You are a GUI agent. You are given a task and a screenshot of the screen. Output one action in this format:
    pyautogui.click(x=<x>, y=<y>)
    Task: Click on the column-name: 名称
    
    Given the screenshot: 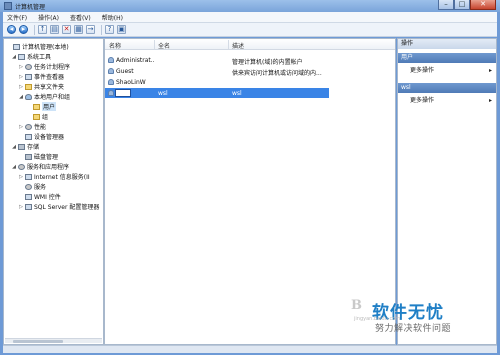 What is the action you would take?
    pyautogui.click(x=115, y=45)
    